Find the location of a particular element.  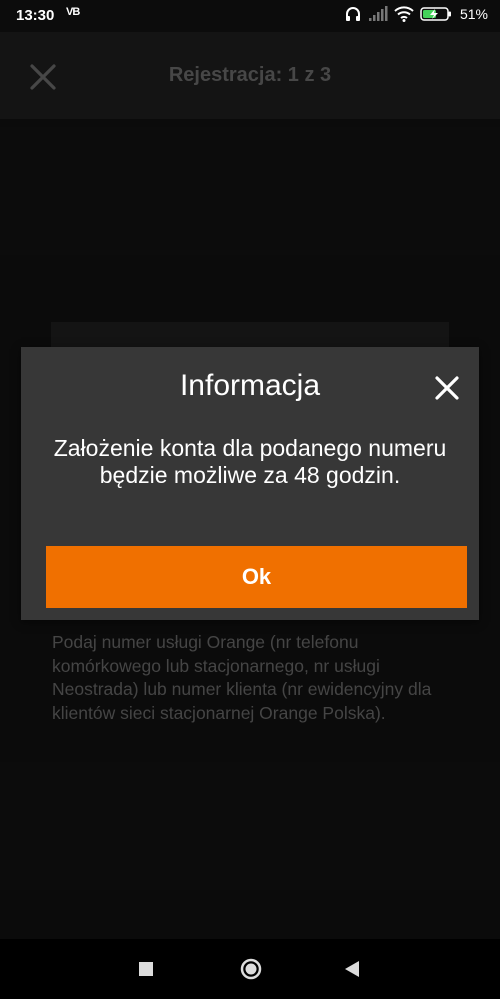

status-bar: 13:30 VB 51% is located at coordinates (250, 16).